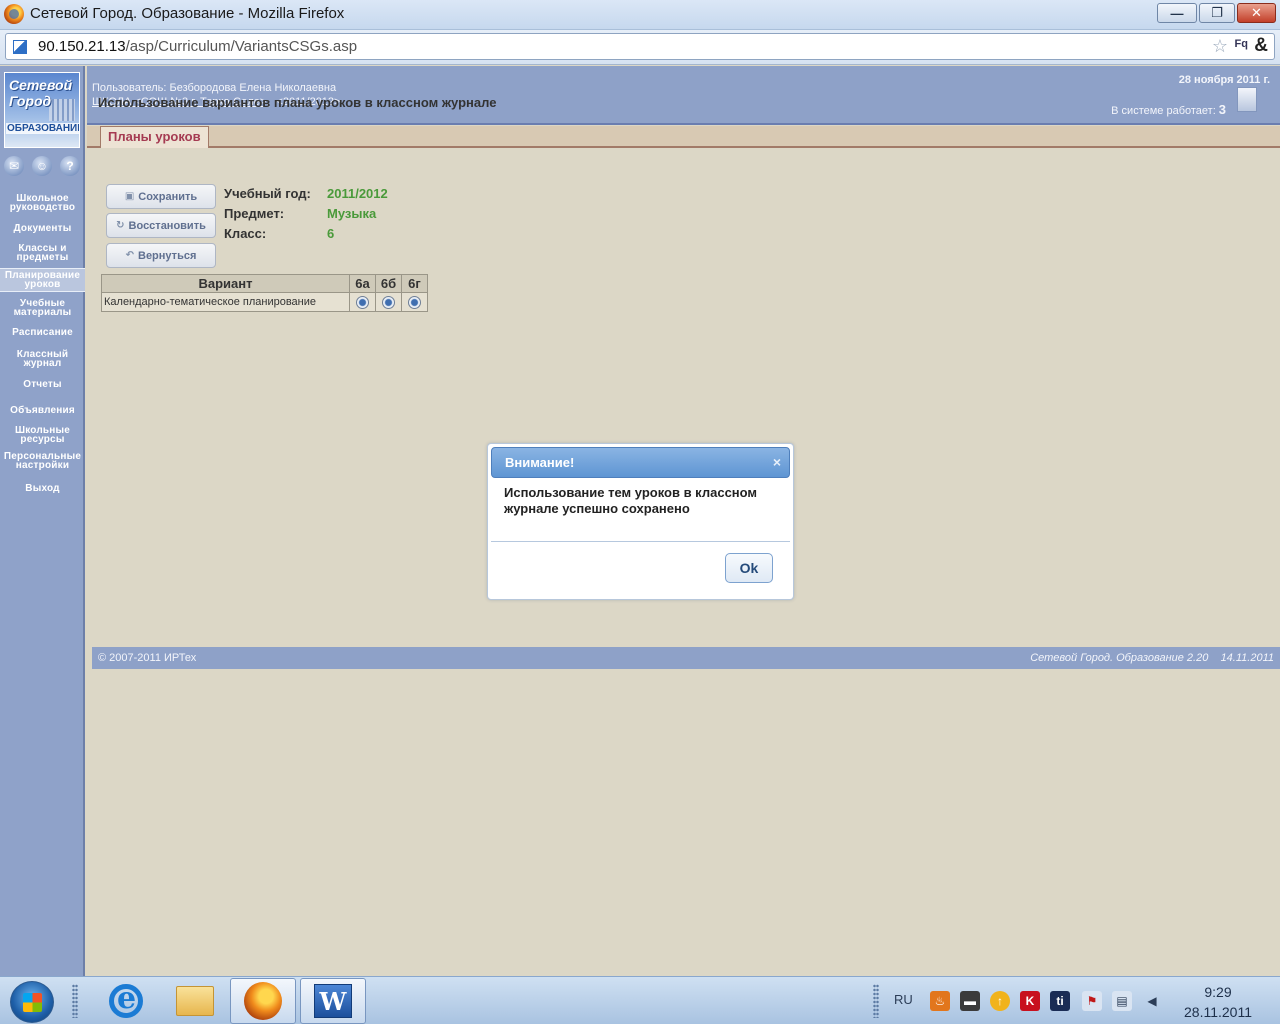 The height and width of the screenshot is (1024, 1280). I want to click on cell-6a, so click(362, 302).